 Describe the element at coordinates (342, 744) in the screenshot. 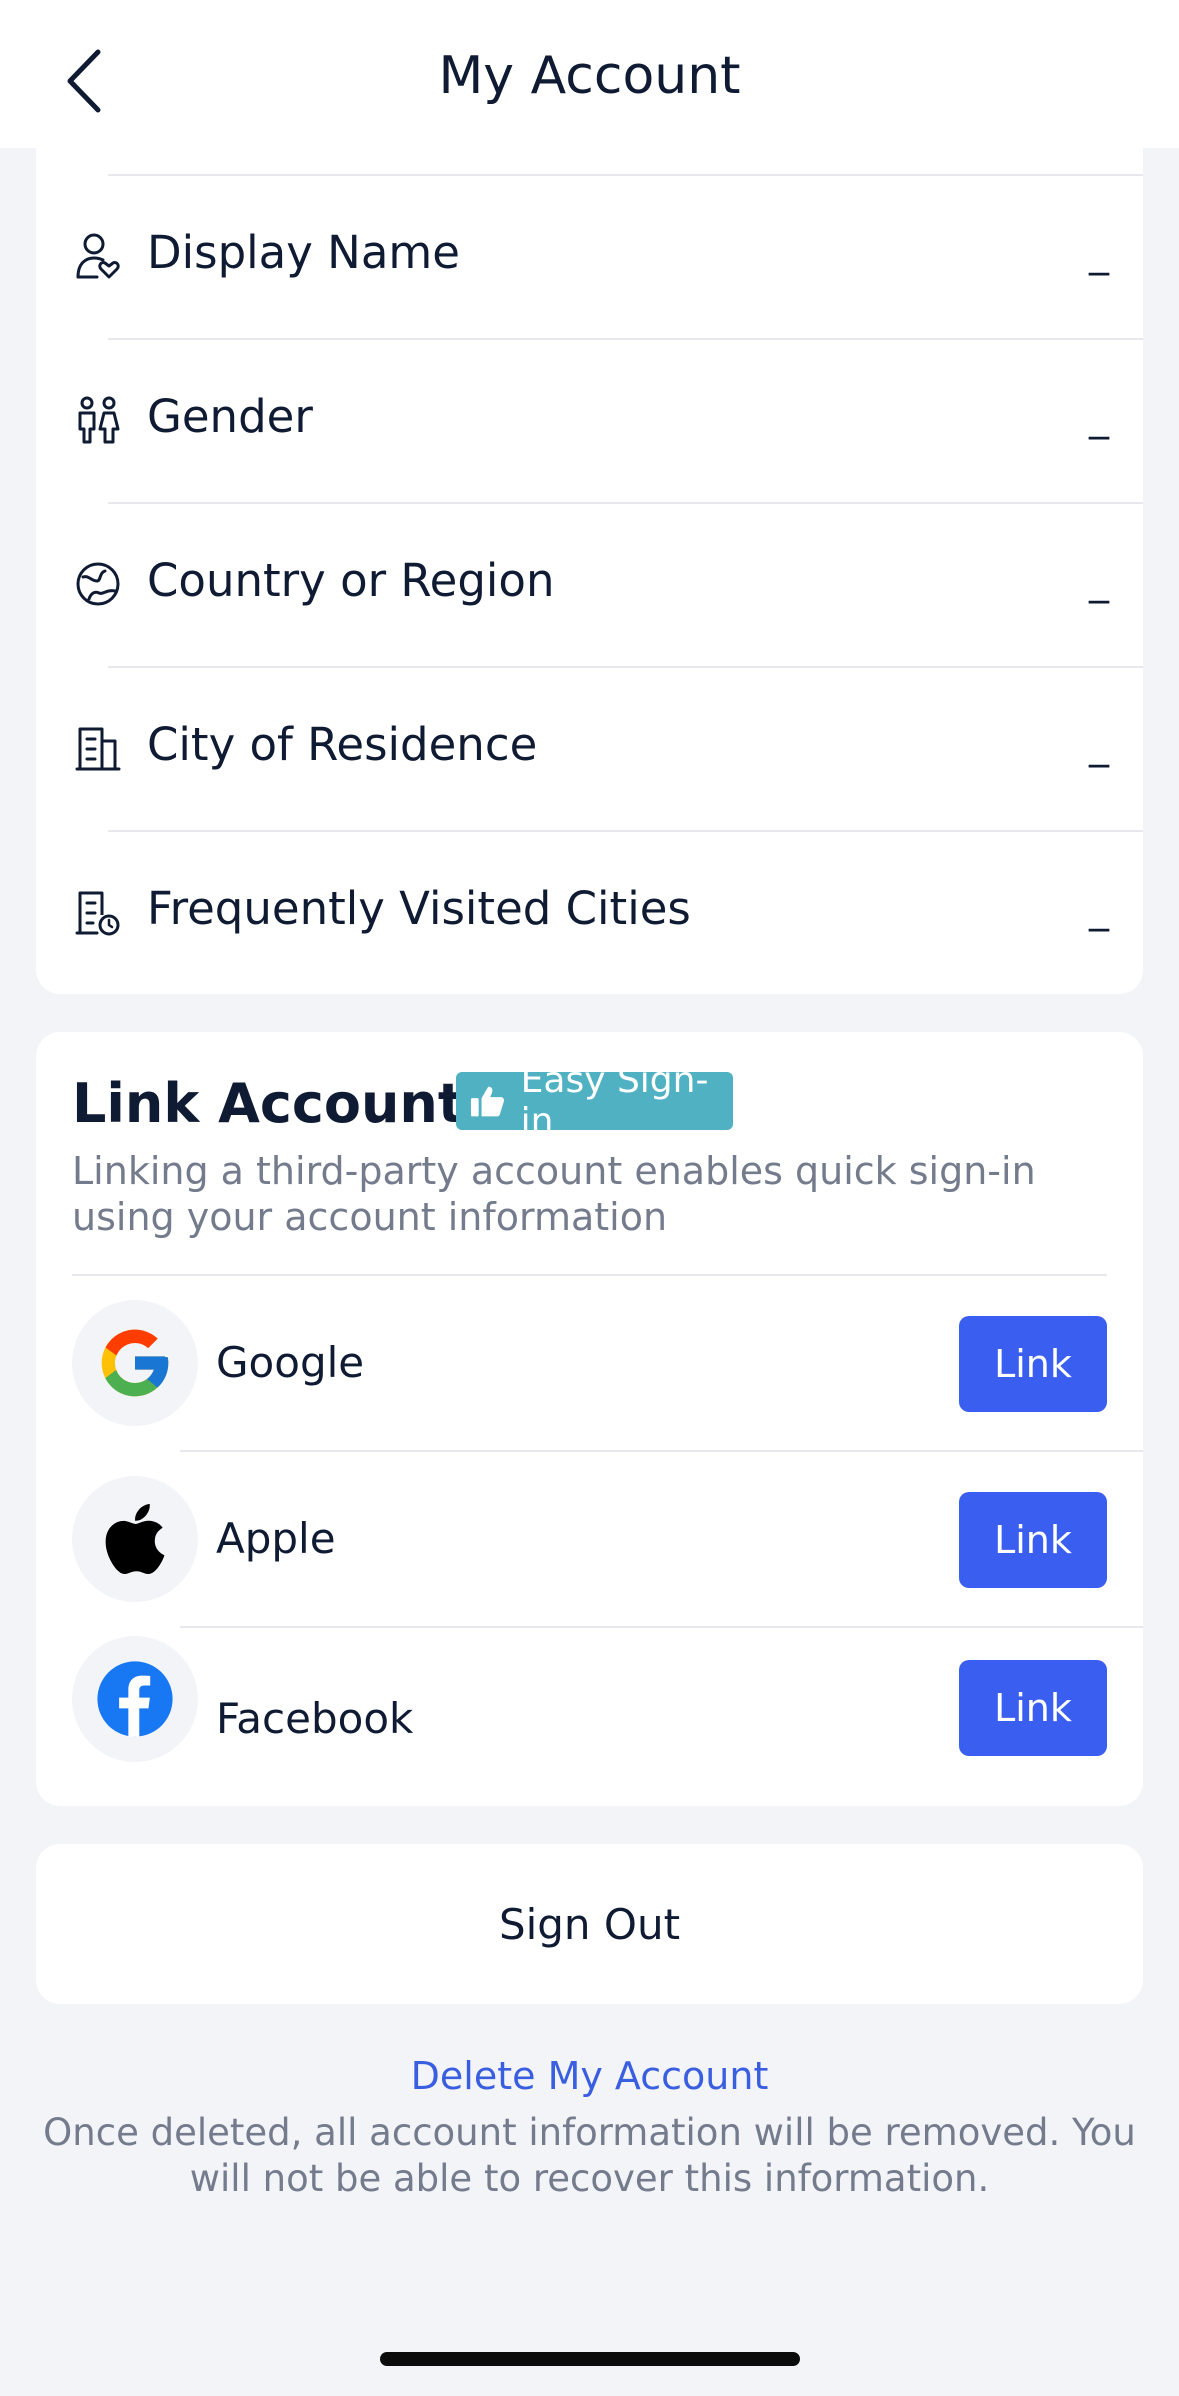

I see `row-label: City of Residence` at that location.